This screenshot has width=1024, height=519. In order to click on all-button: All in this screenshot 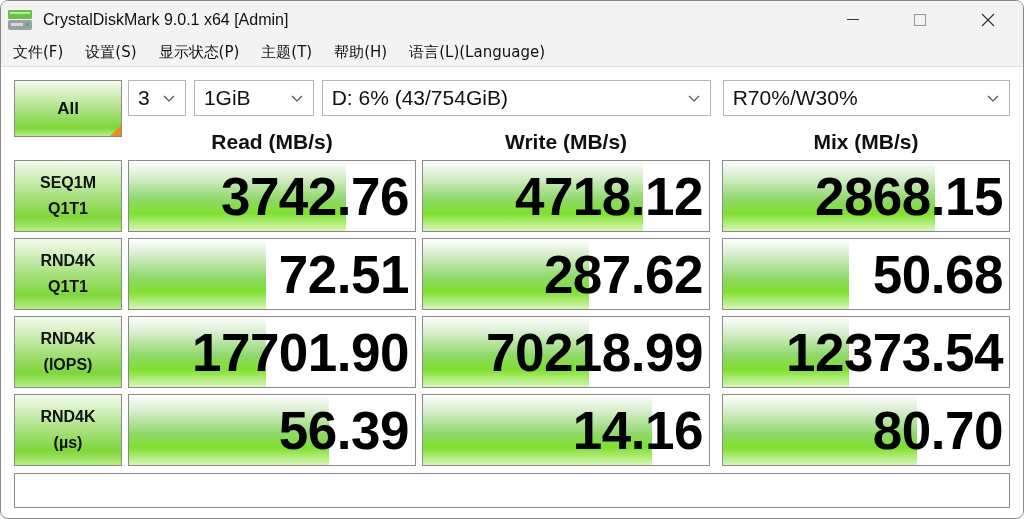, I will do `click(68, 108)`.